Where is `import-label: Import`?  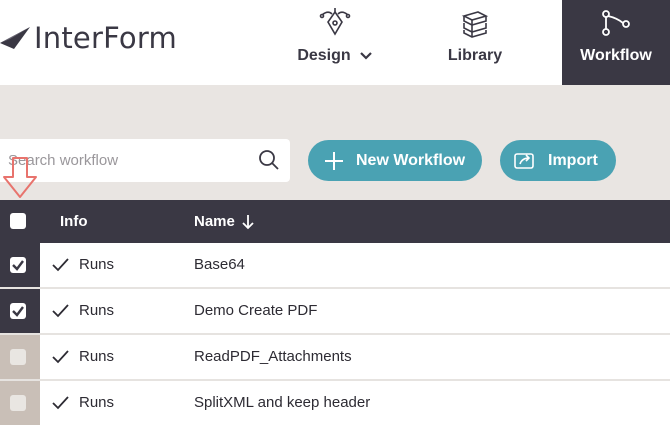 import-label: Import is located at coordinates (573, 160).